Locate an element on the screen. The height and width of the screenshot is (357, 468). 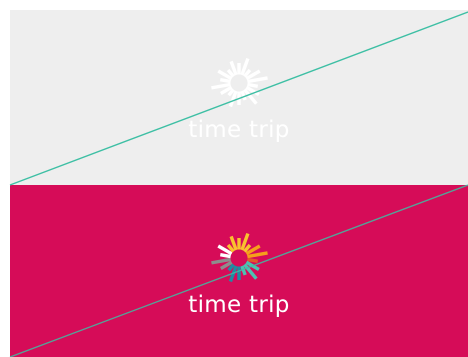
logo-dark-wordmark: time trip is located at coordinates (239, 305).